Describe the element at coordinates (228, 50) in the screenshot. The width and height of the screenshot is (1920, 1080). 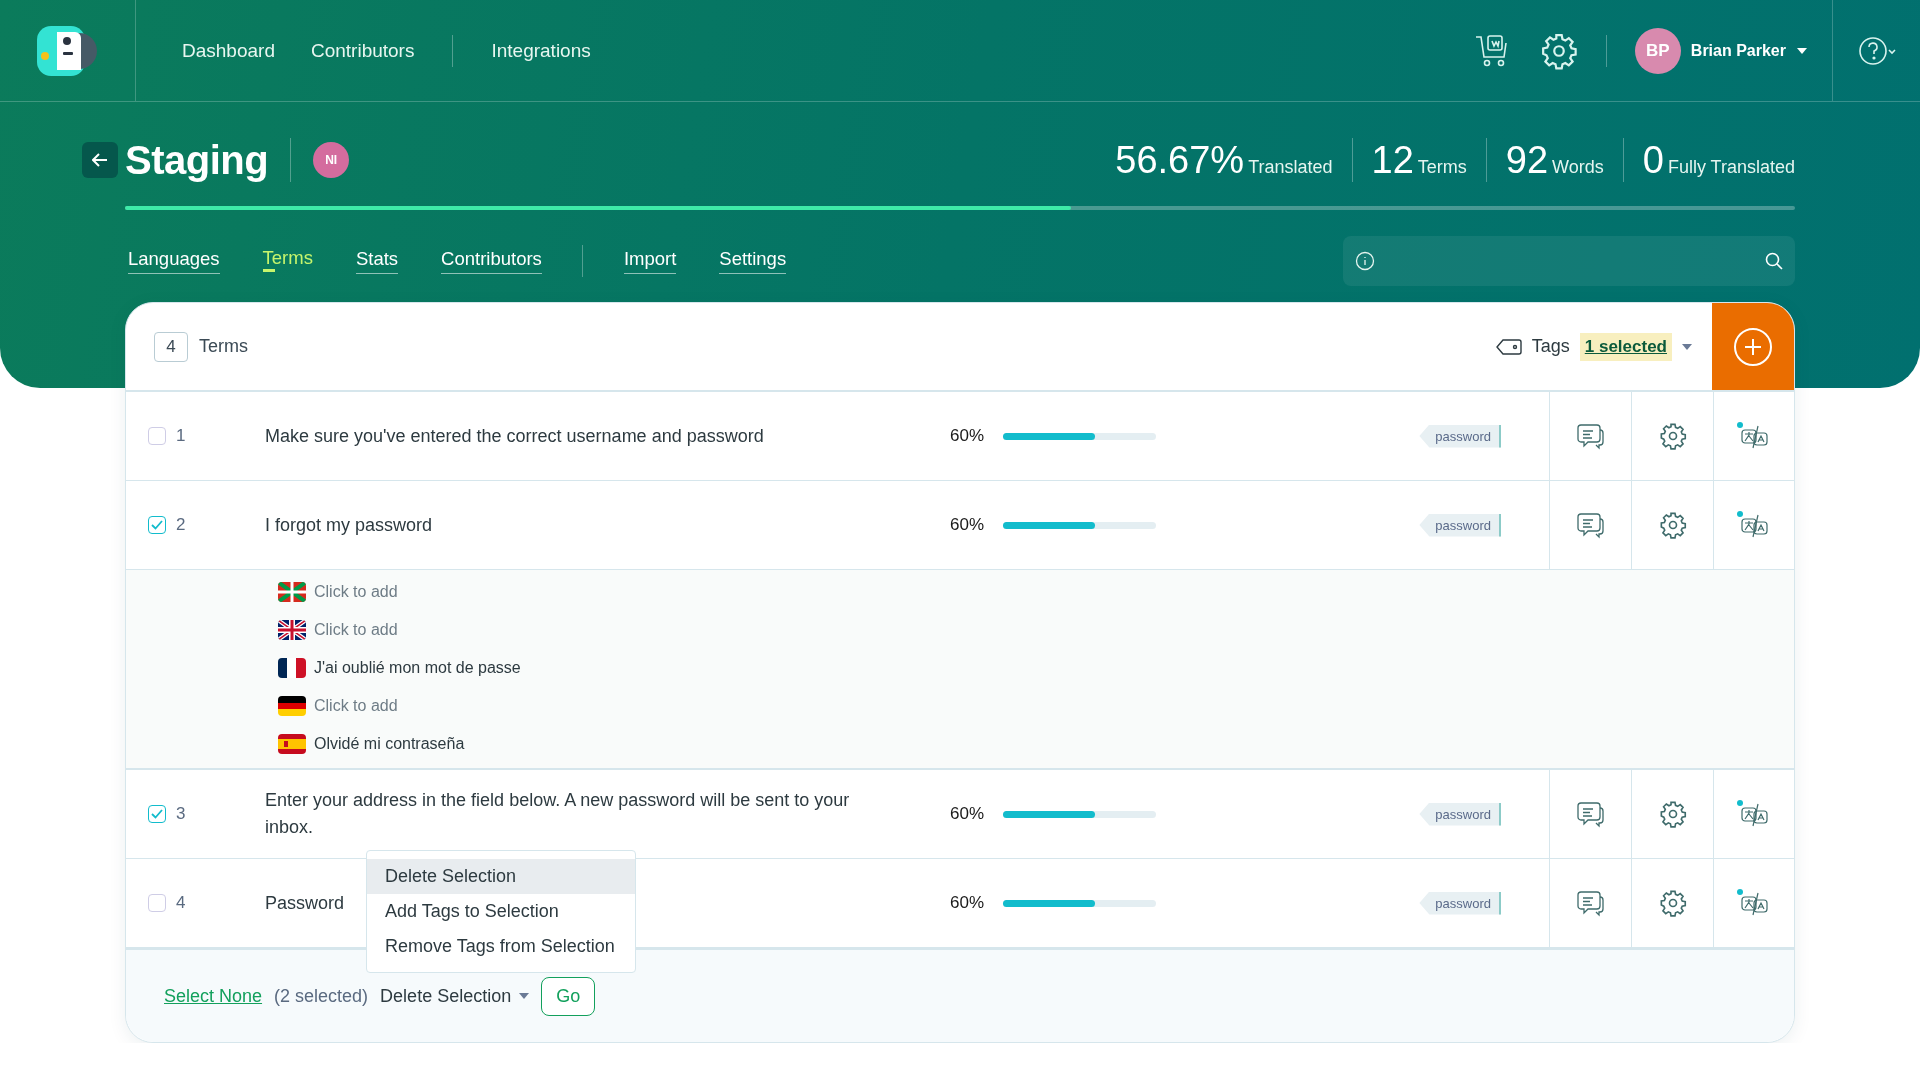
I see `nav-link: Dashboard` at that location.